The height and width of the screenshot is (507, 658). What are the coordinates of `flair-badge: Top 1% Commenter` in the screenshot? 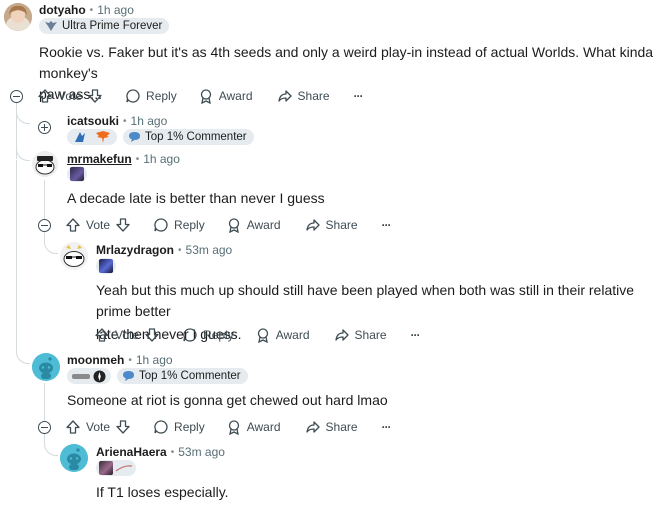 It's located at (182, 376).